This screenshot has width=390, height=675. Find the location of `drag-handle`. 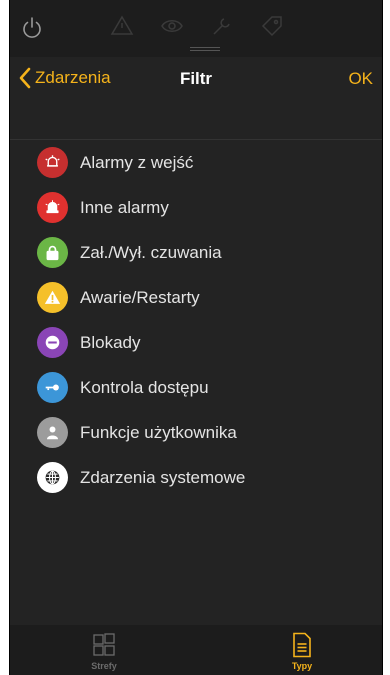

drag-handle is located at coordinates (205, 49).